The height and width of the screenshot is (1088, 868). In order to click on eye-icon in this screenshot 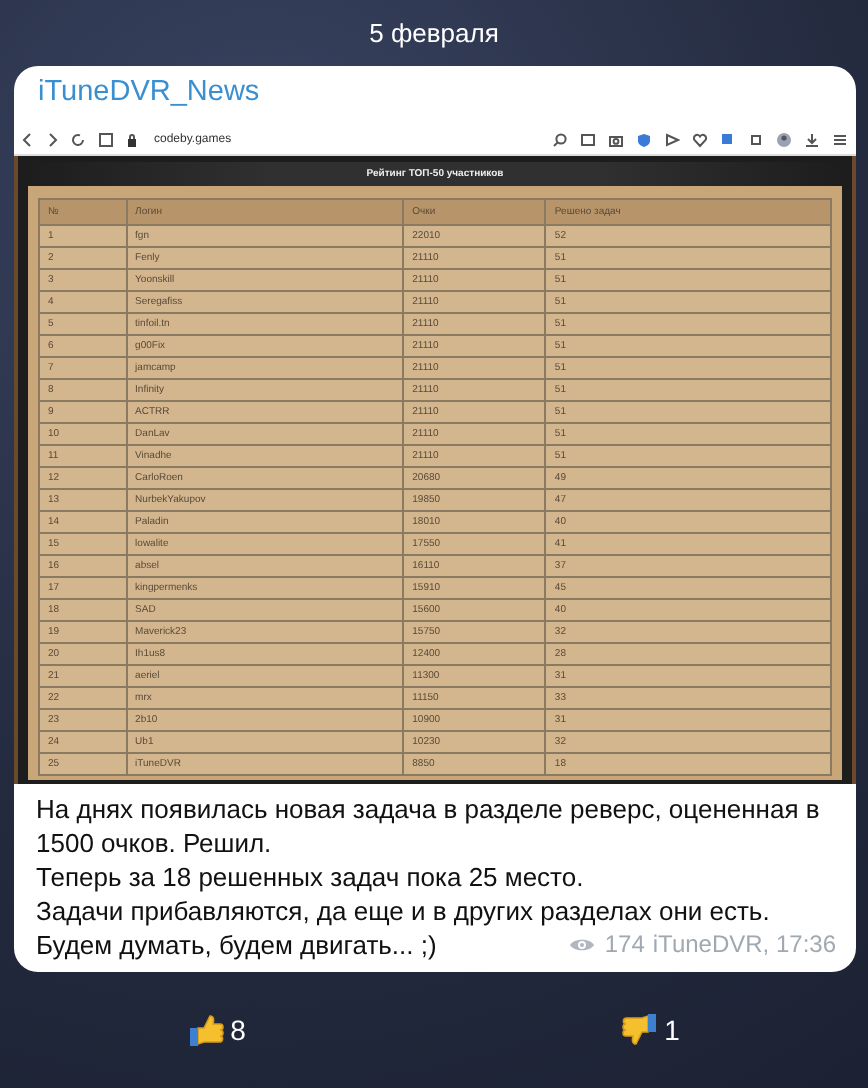, I will do `click(582, 945)`.